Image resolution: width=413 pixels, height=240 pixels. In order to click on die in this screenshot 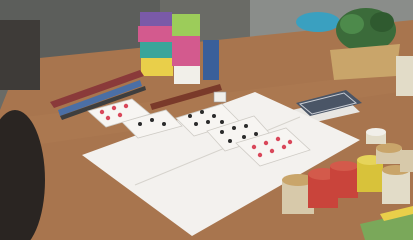, I will do `click(220, 97)`.